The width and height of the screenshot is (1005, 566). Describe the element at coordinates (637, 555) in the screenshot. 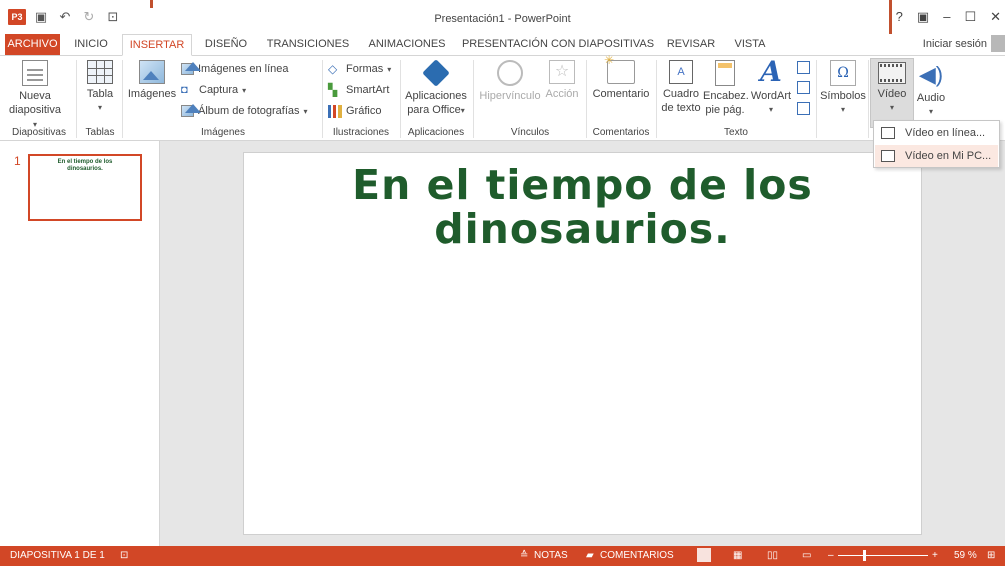

I see `comments-button: COMENTARIOS` at that location.